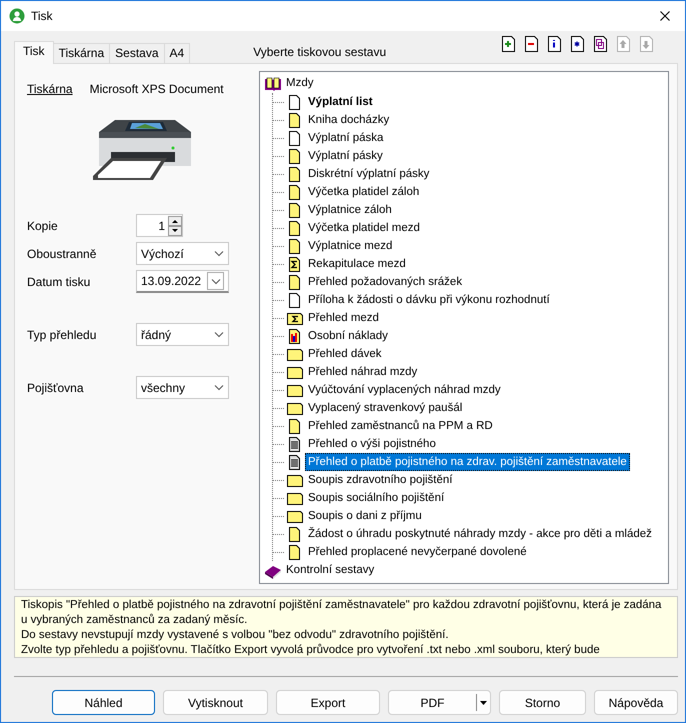 The image size is (686, 723). Describe the element at coordinates (34, 52) in the screenshot. I see `tab: Tisk` at that location.